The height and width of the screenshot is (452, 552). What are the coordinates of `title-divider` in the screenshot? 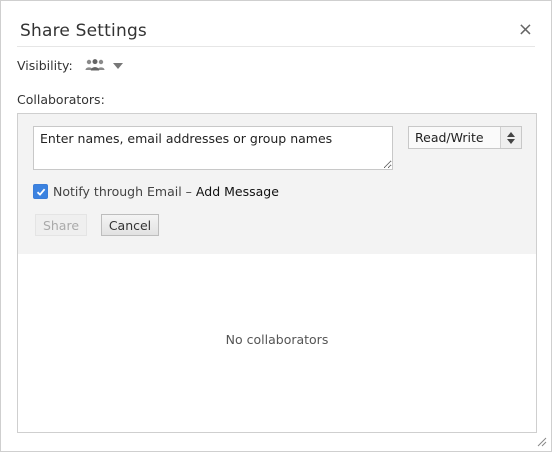 It's located at (276, 46).